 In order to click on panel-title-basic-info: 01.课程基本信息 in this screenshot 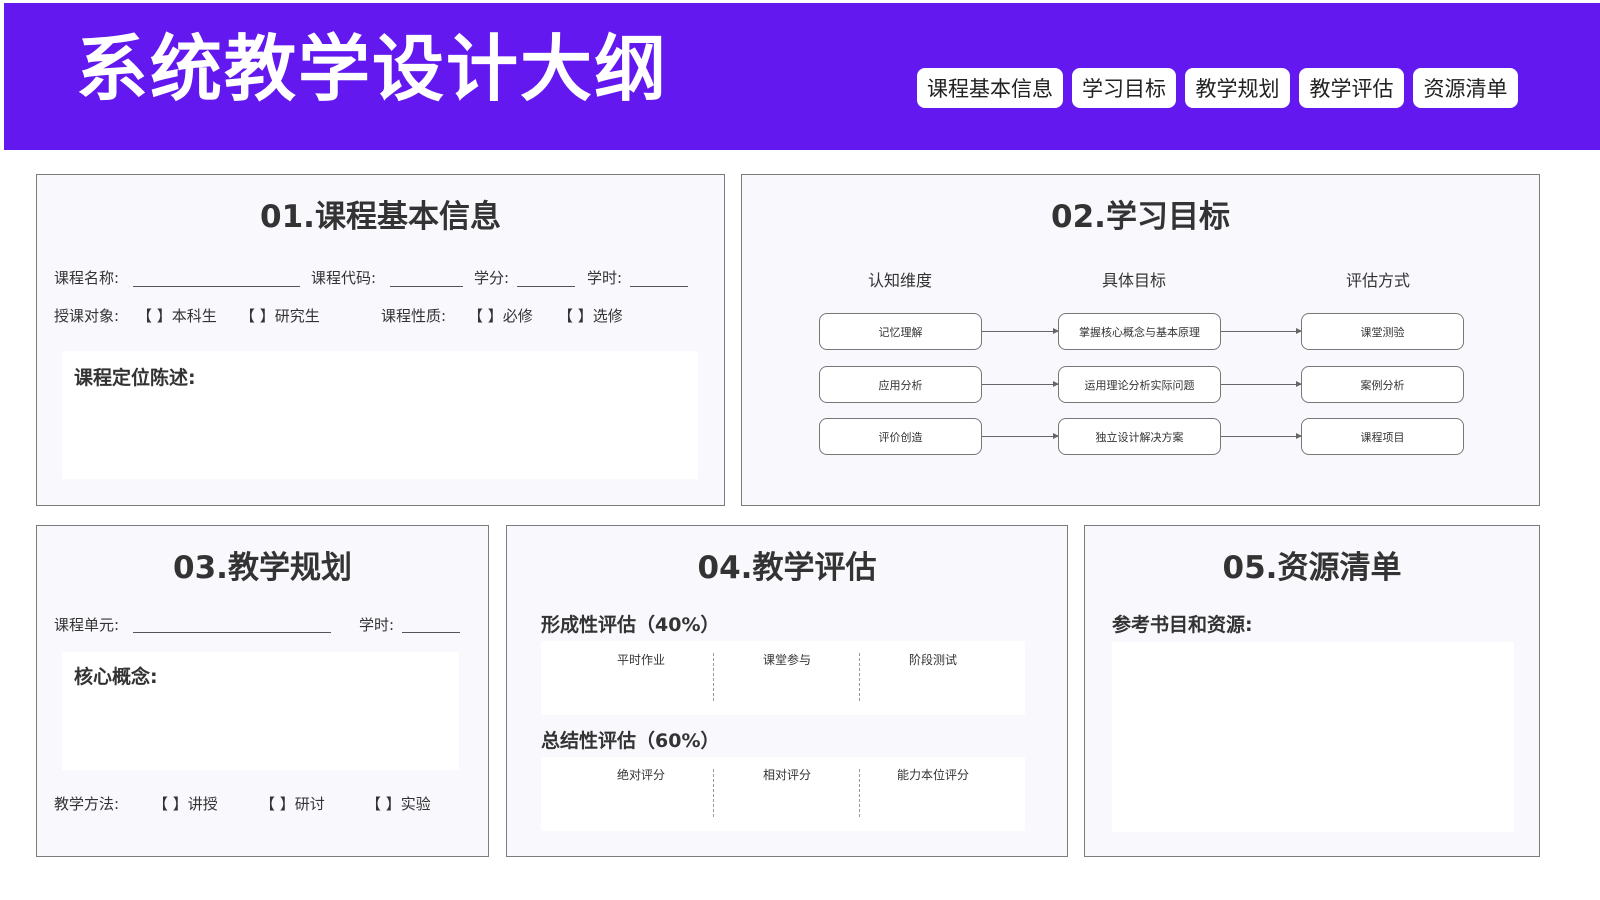, I will do `click(380, 217)`.